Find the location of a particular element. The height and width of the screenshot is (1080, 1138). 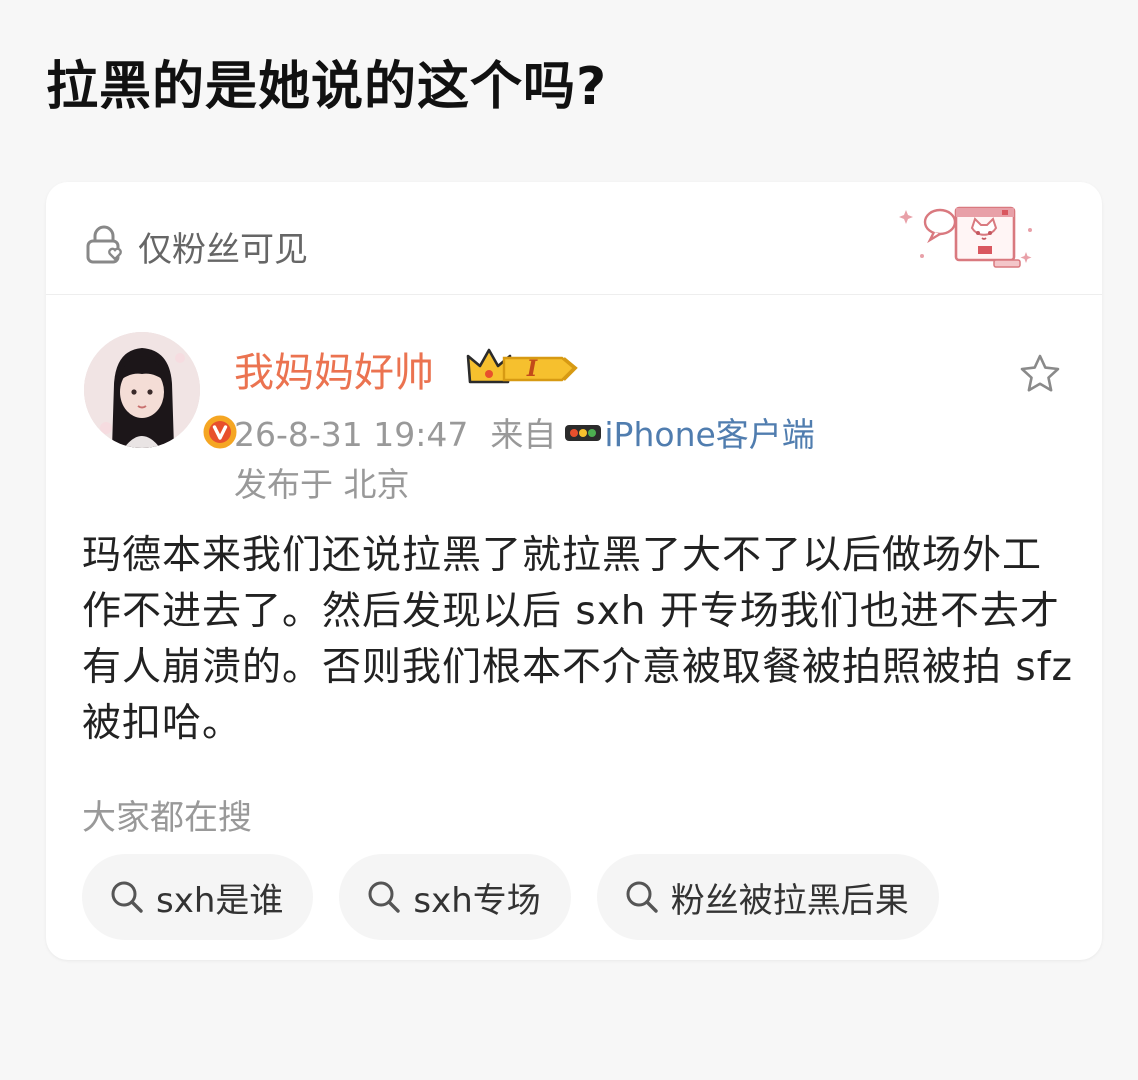

post-meta: 26-8-31 19:47 来自 iPhone客户端 is located at coordinates (524, 432).